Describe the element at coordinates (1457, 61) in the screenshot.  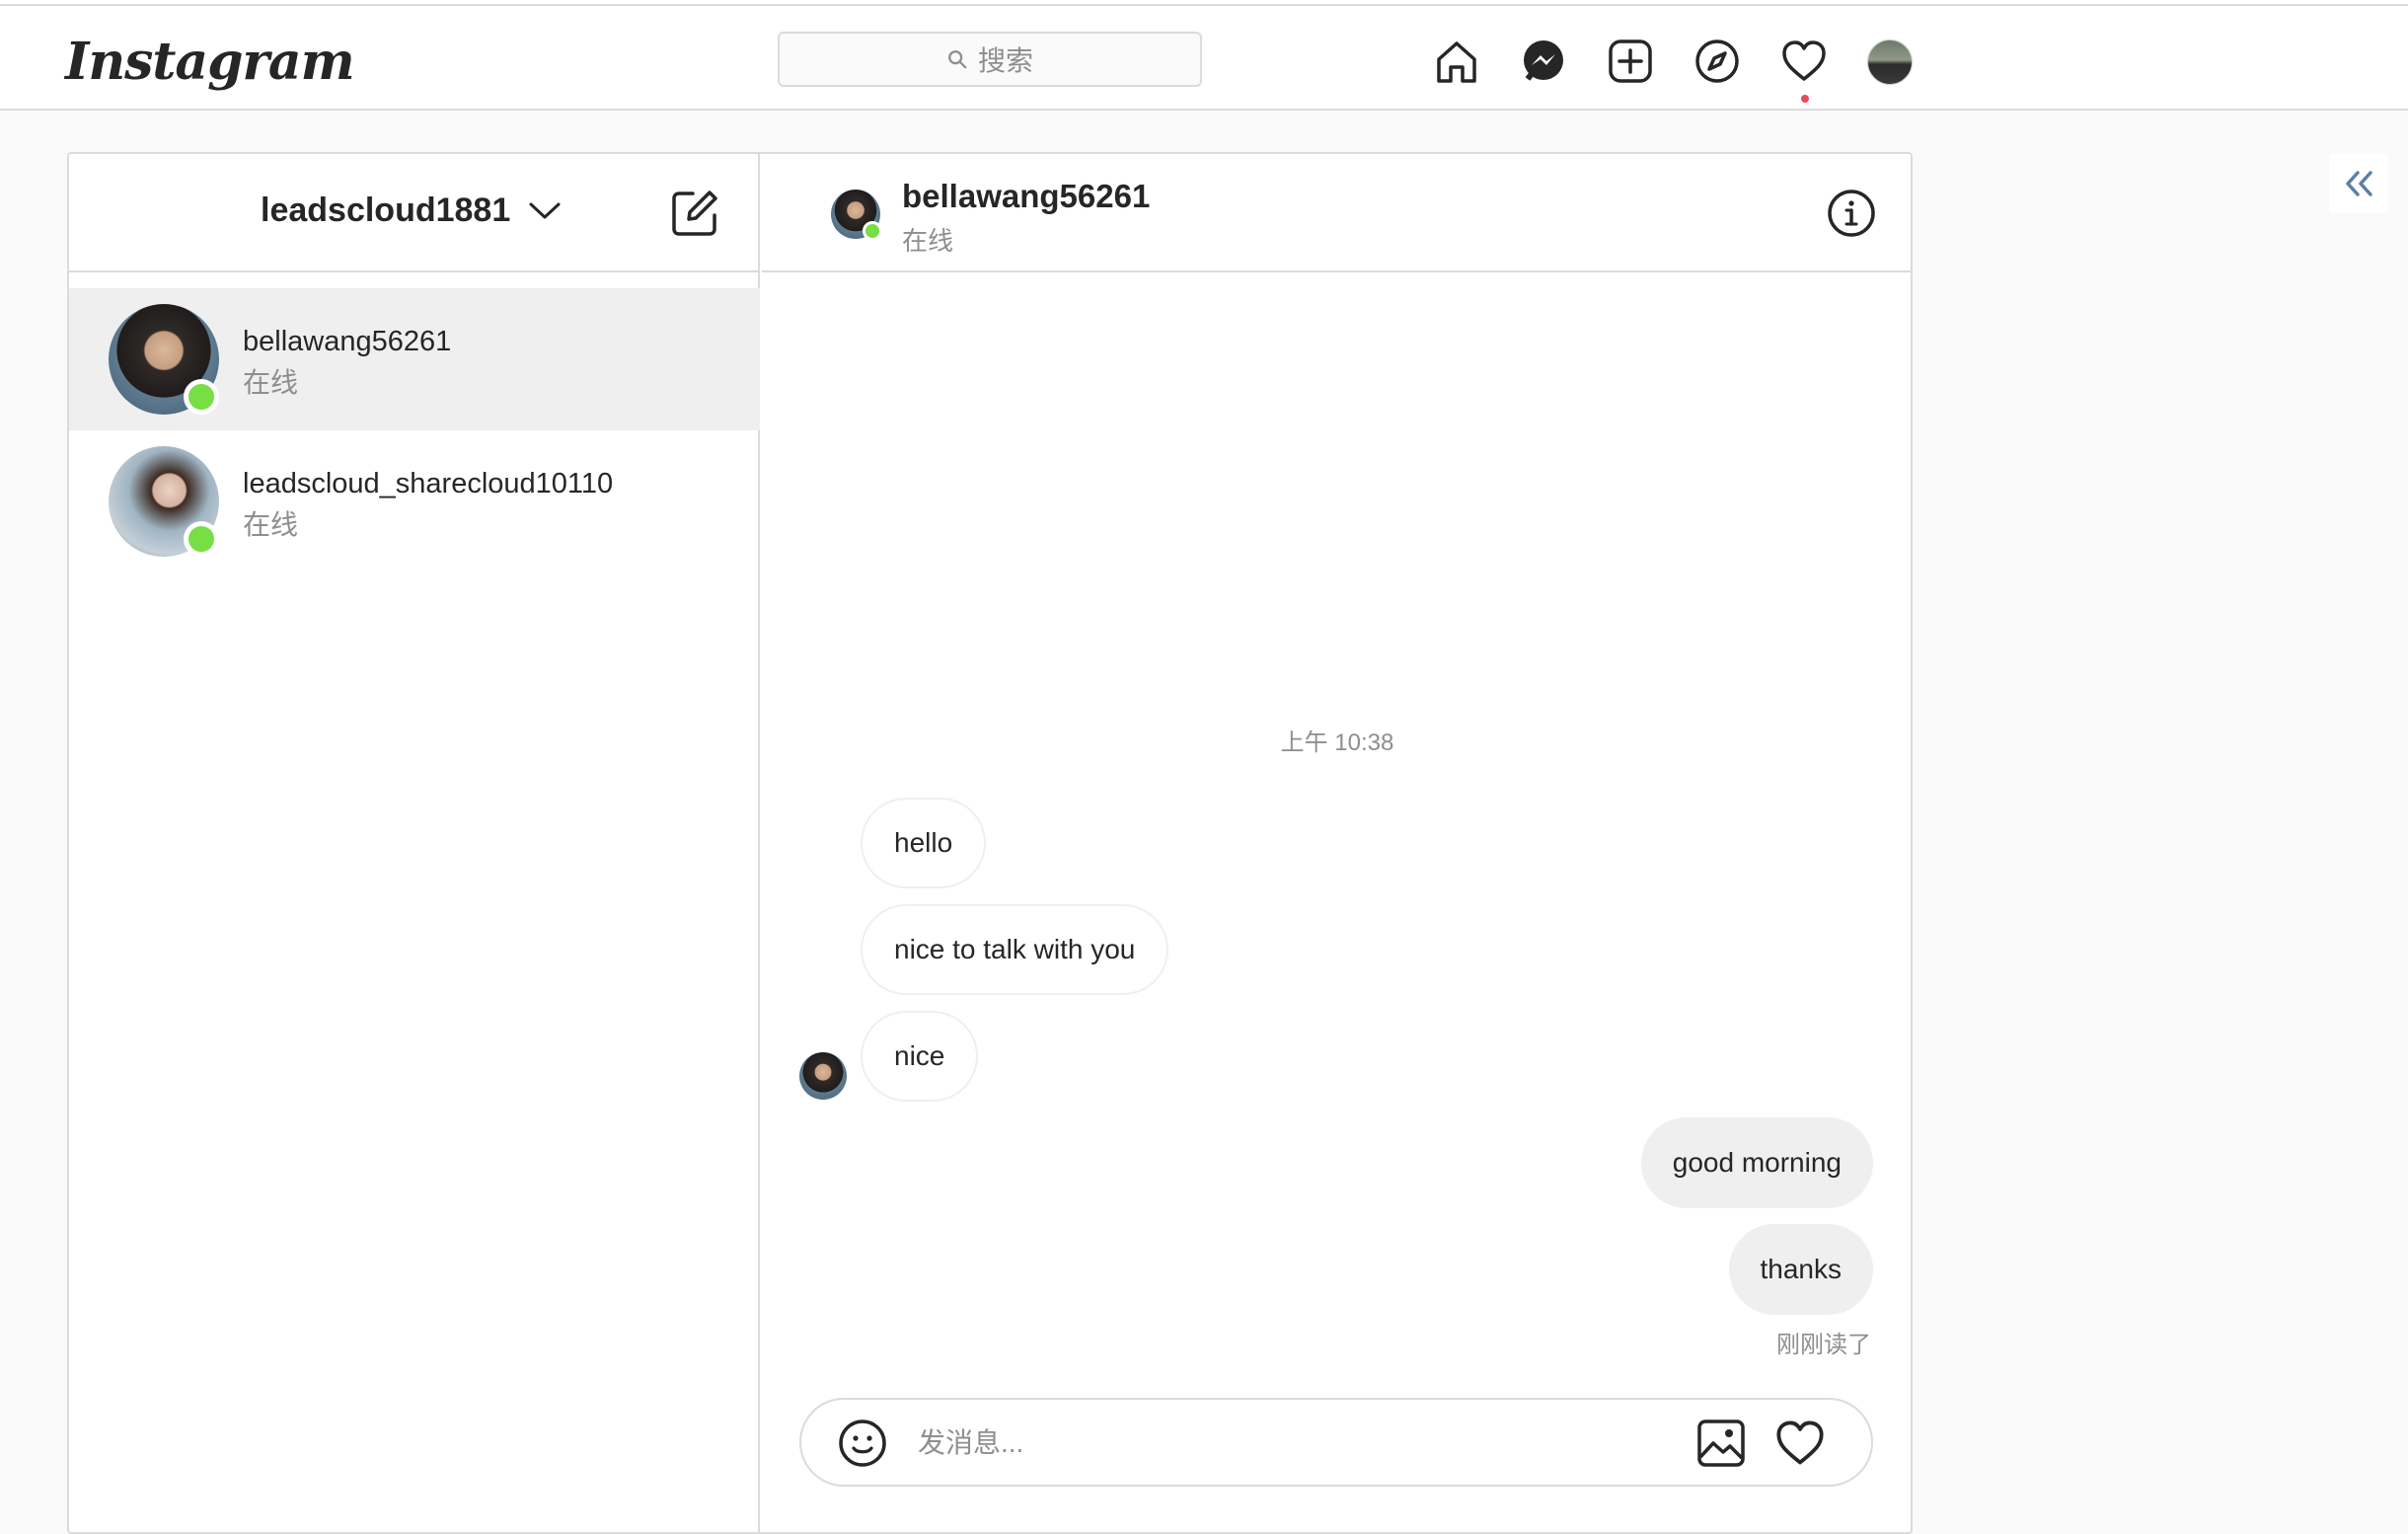
I see `home-icon` at that location.